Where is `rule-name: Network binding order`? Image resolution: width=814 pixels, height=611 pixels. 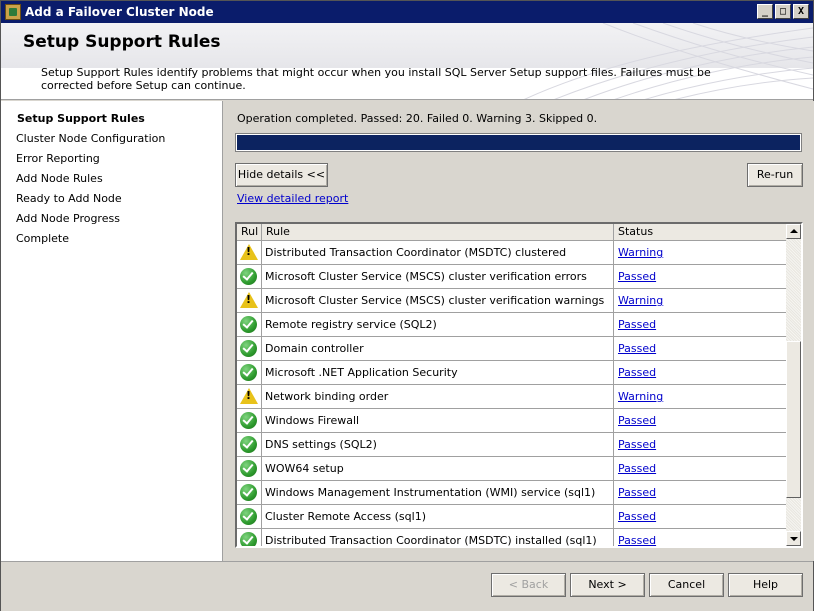 rule-name: Network binding order is located at coordinates (438, 396).